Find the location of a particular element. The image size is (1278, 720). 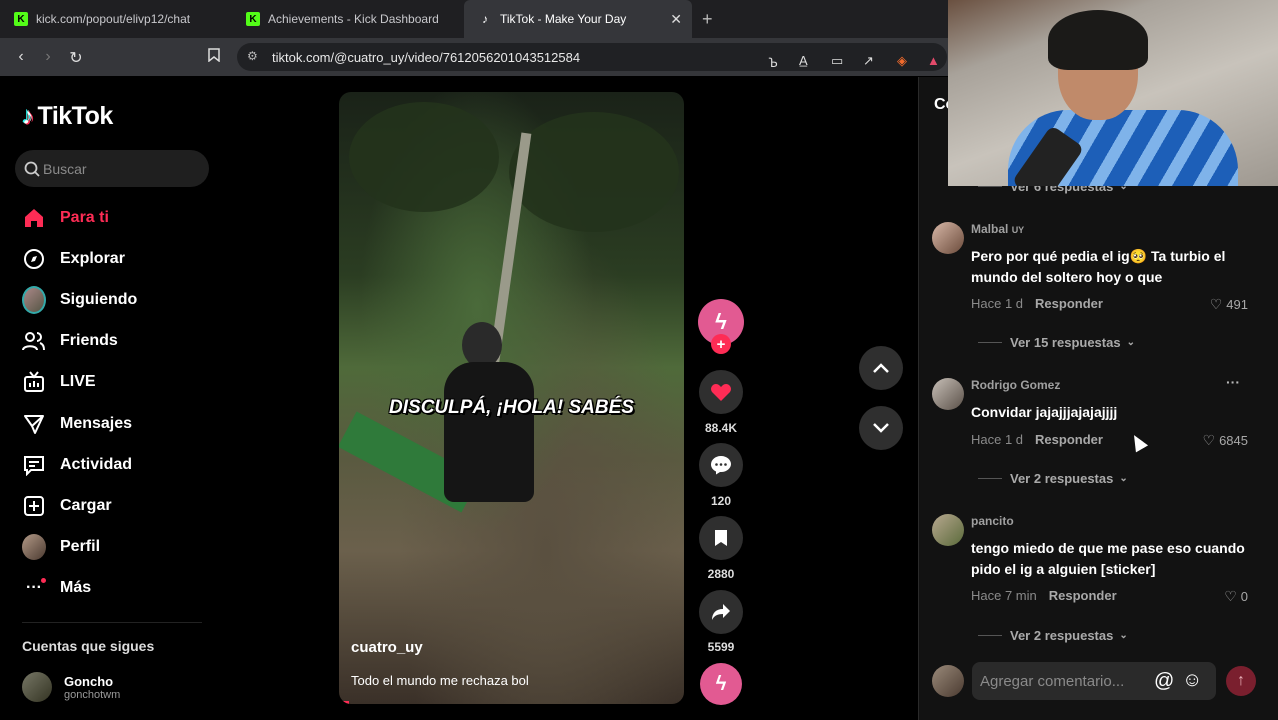

comment-like-count: 6845 is located at coordinates (1233, 440).